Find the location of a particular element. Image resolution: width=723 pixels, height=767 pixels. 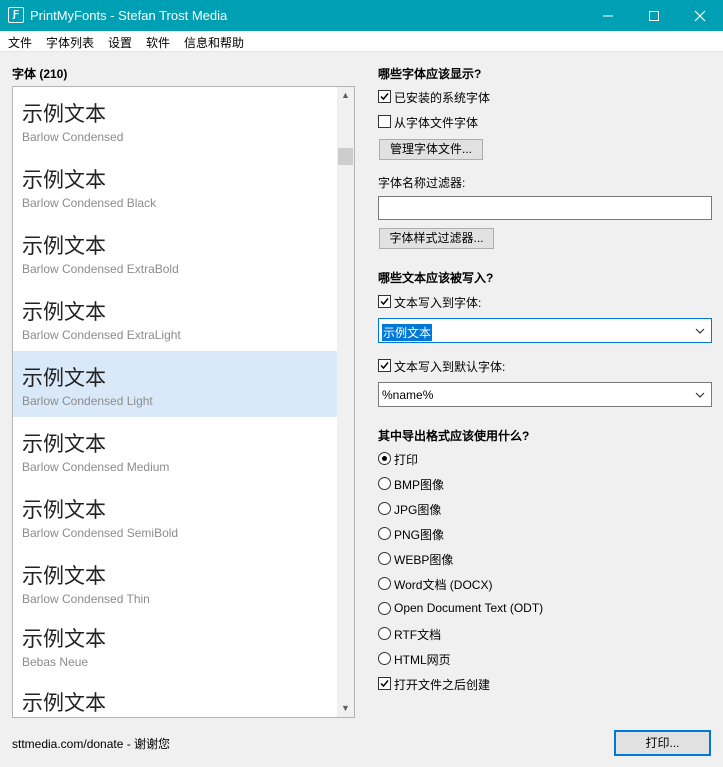

text-to-font-checkbox: 文本写入到字体: is located at coordinates (478, 302).